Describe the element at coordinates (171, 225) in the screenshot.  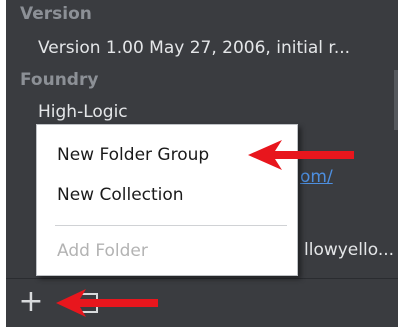
I see `menu-separator` at that location.